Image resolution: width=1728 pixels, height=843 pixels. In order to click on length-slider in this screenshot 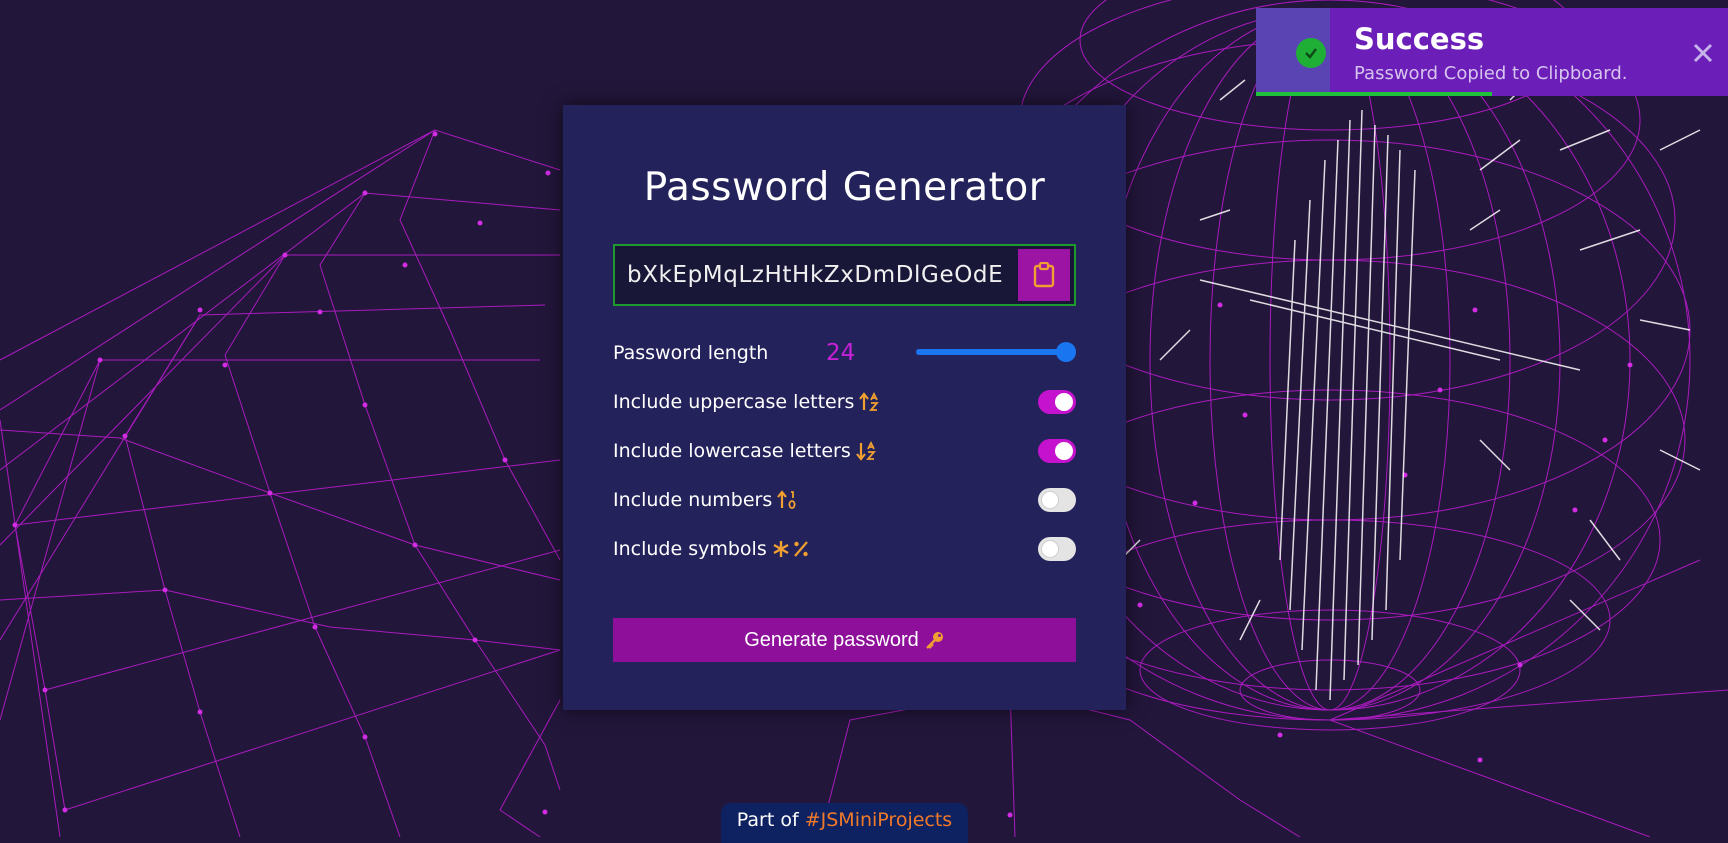, I will do `click(996, 352)`.